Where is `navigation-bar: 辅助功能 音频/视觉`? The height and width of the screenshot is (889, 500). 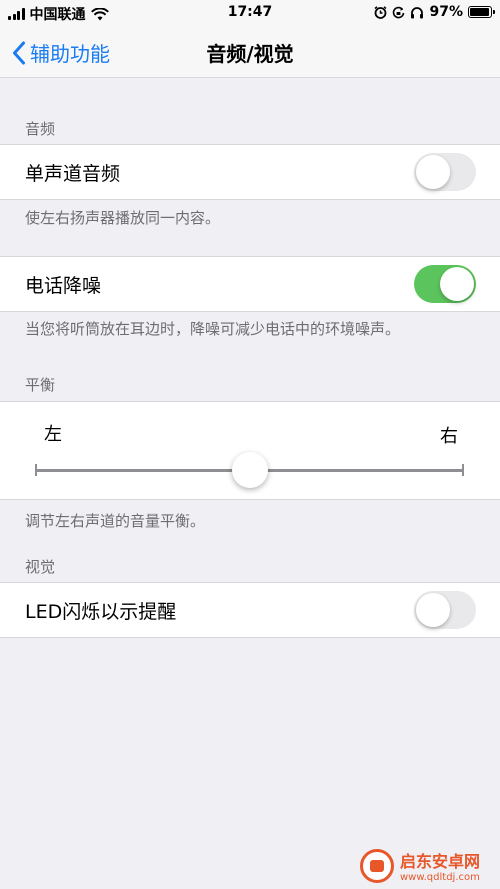
navigation-bar: 辅助功能 音频/视觉 is located at coordinates (250, 52).